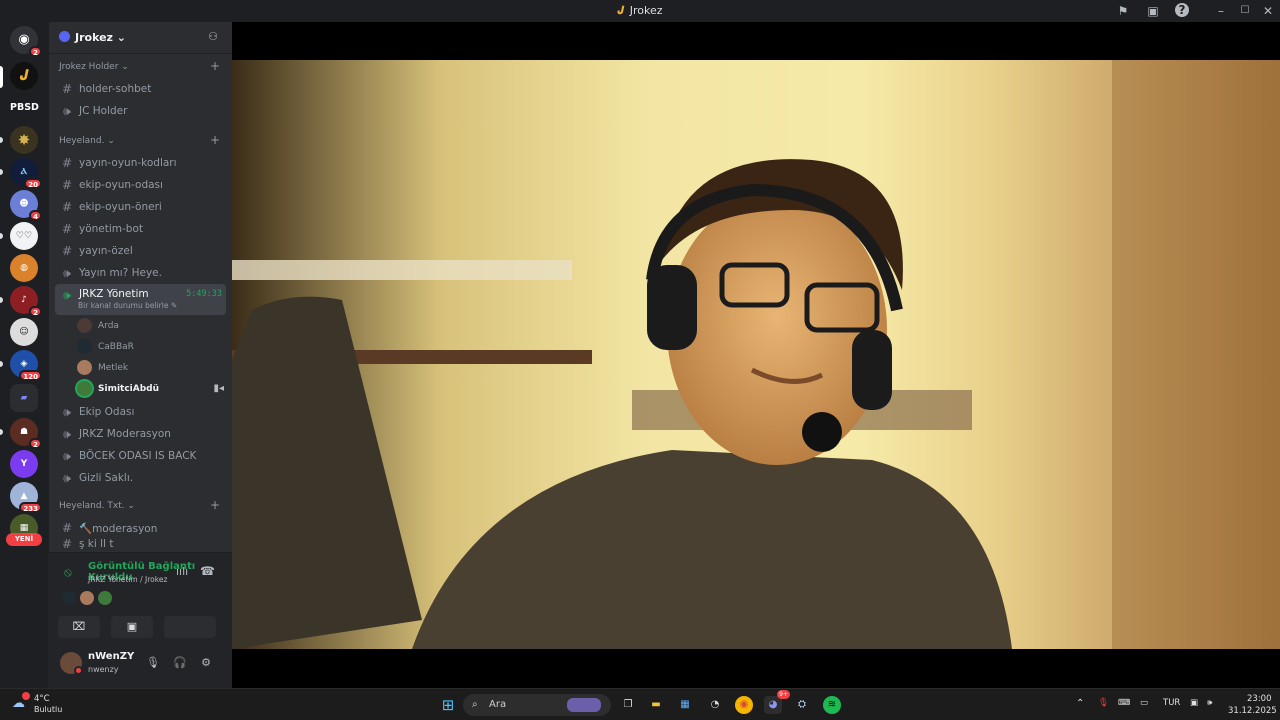 The image size is (1280, 720). Describe the element at coordinates (402, 270) in the screenshot. I see `bunk-bed-top` at that location.